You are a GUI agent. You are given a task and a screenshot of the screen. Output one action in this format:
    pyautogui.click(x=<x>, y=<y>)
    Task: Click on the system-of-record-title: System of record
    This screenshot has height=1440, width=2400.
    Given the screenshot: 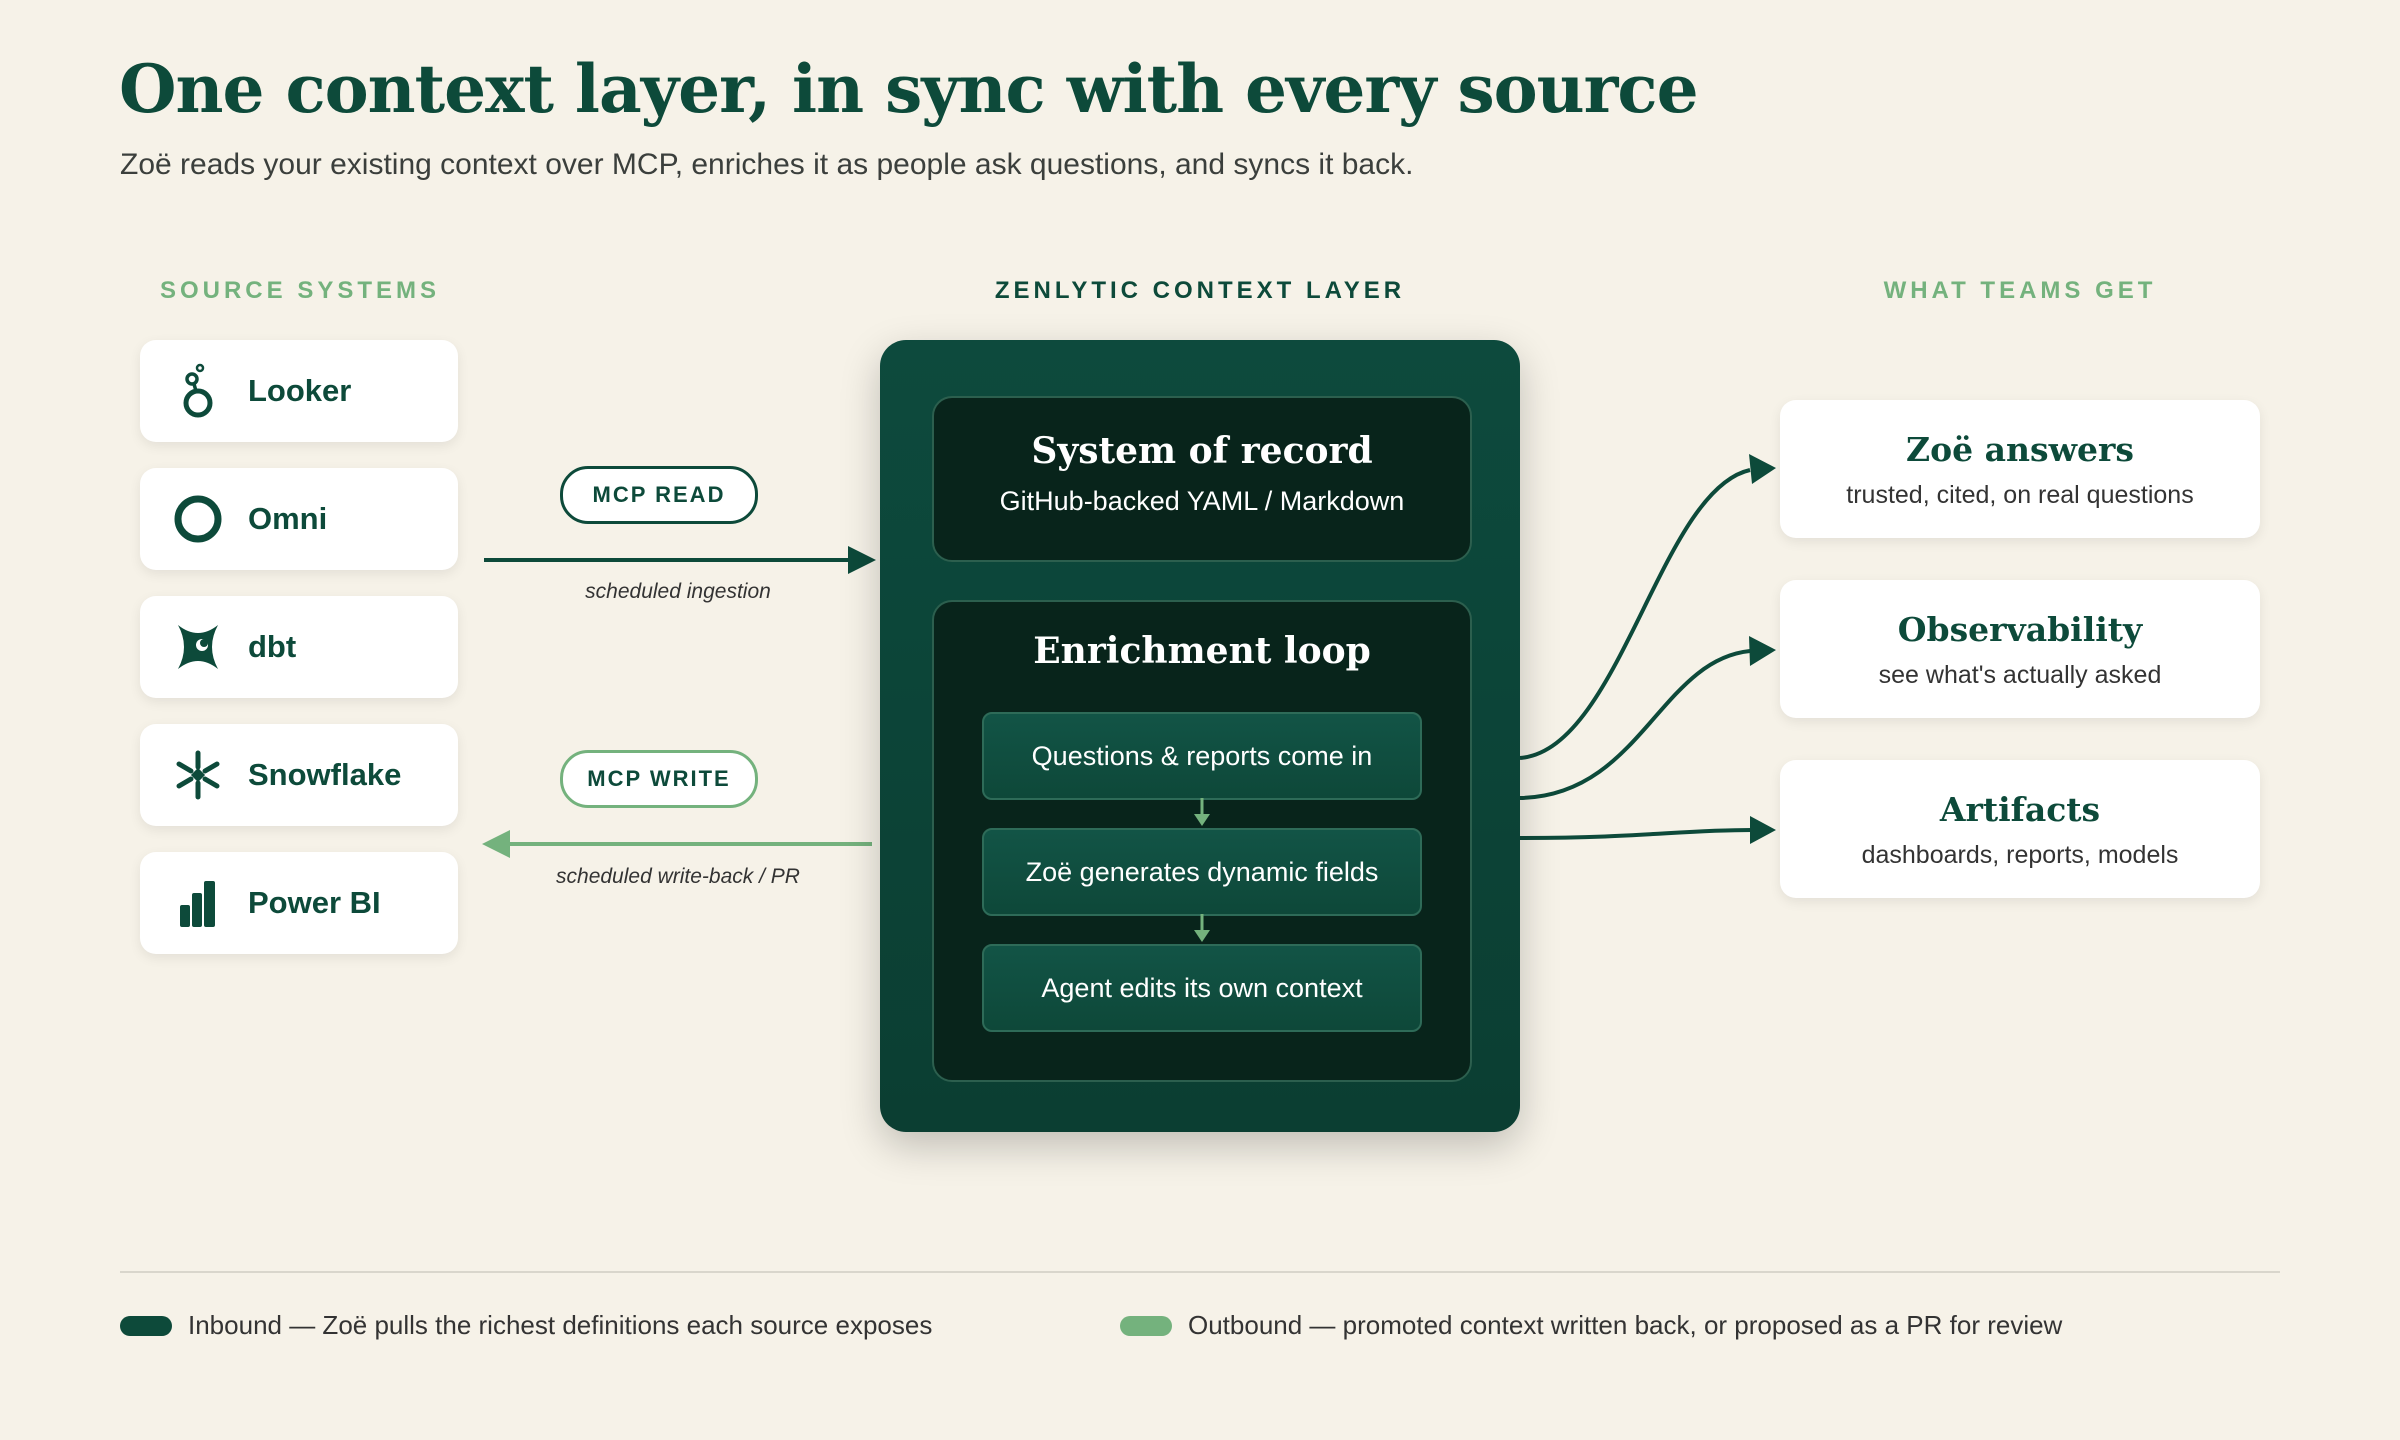 What is the action you would take?
    pyautogui.click(x=1202, y=451)
    